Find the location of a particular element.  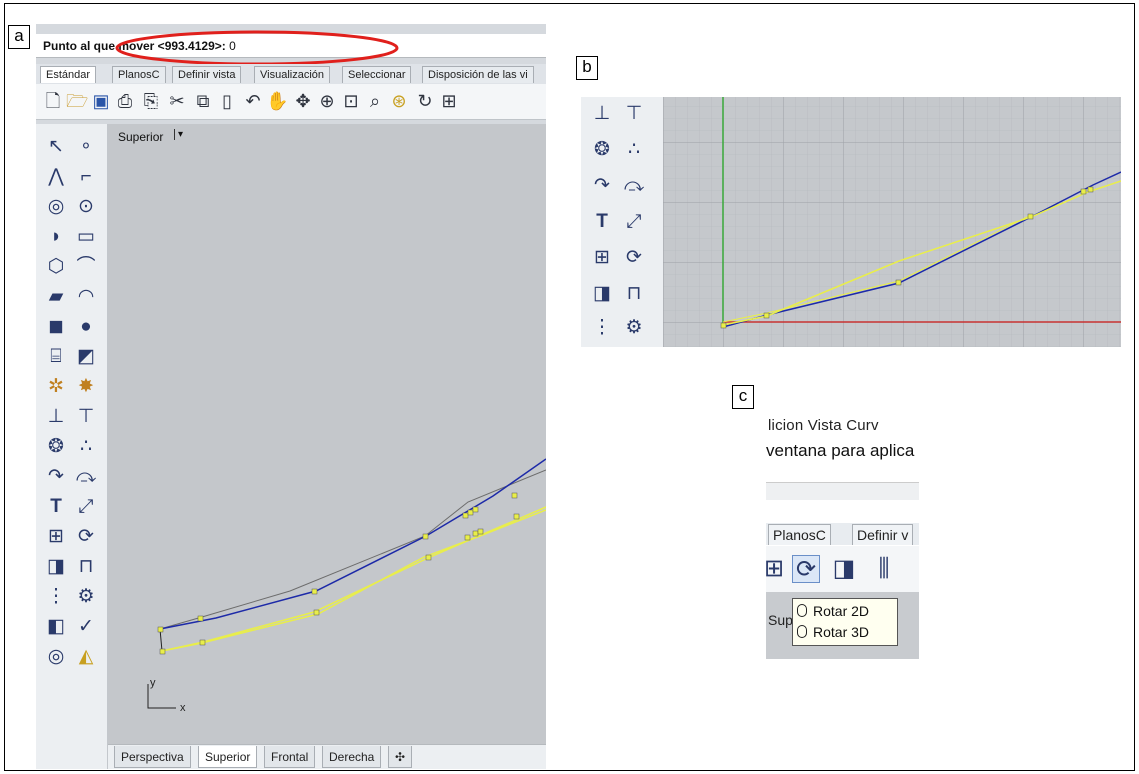

copy-icon: ⧉ is located at coordinates (203, 101).